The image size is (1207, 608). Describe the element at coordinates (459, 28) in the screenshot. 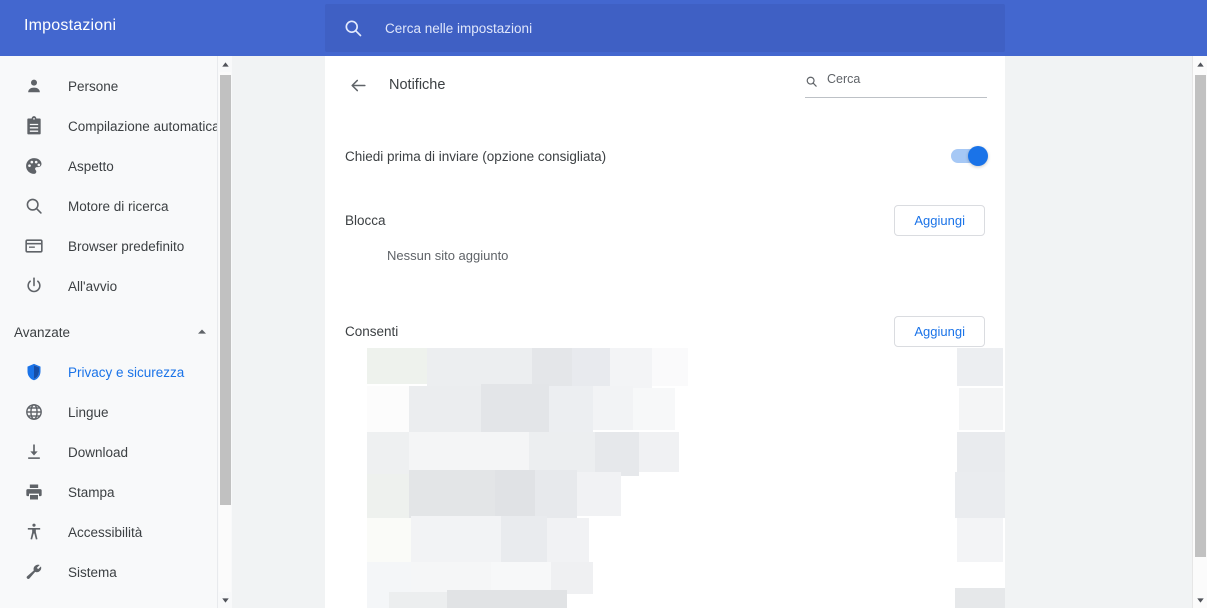

I see `settings-search-placeholder: Cerca nelle impostazioni` at that location.